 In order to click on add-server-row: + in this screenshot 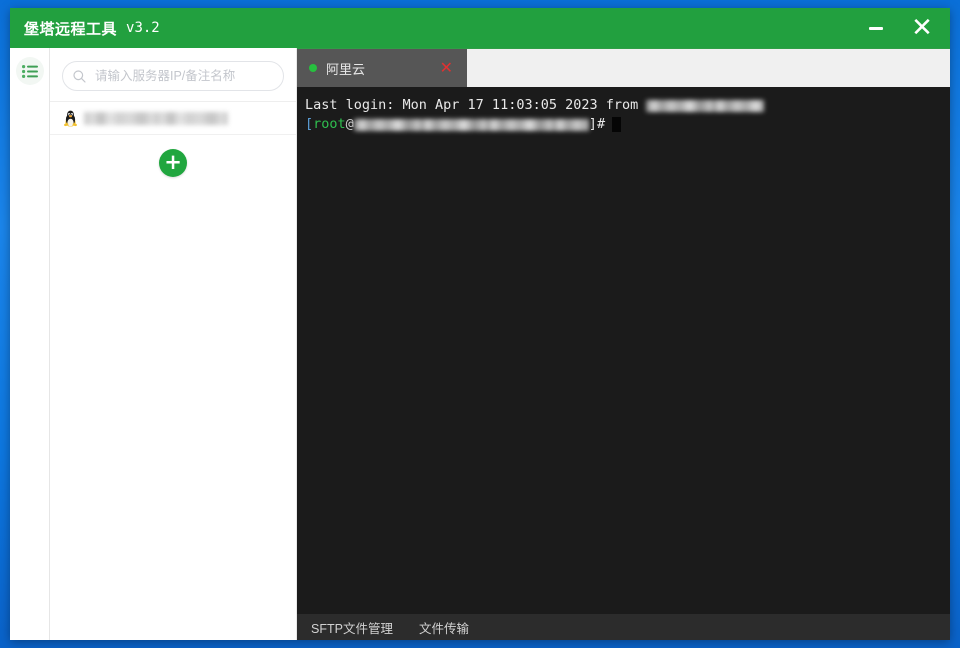, I will do `click(173, 156)`.